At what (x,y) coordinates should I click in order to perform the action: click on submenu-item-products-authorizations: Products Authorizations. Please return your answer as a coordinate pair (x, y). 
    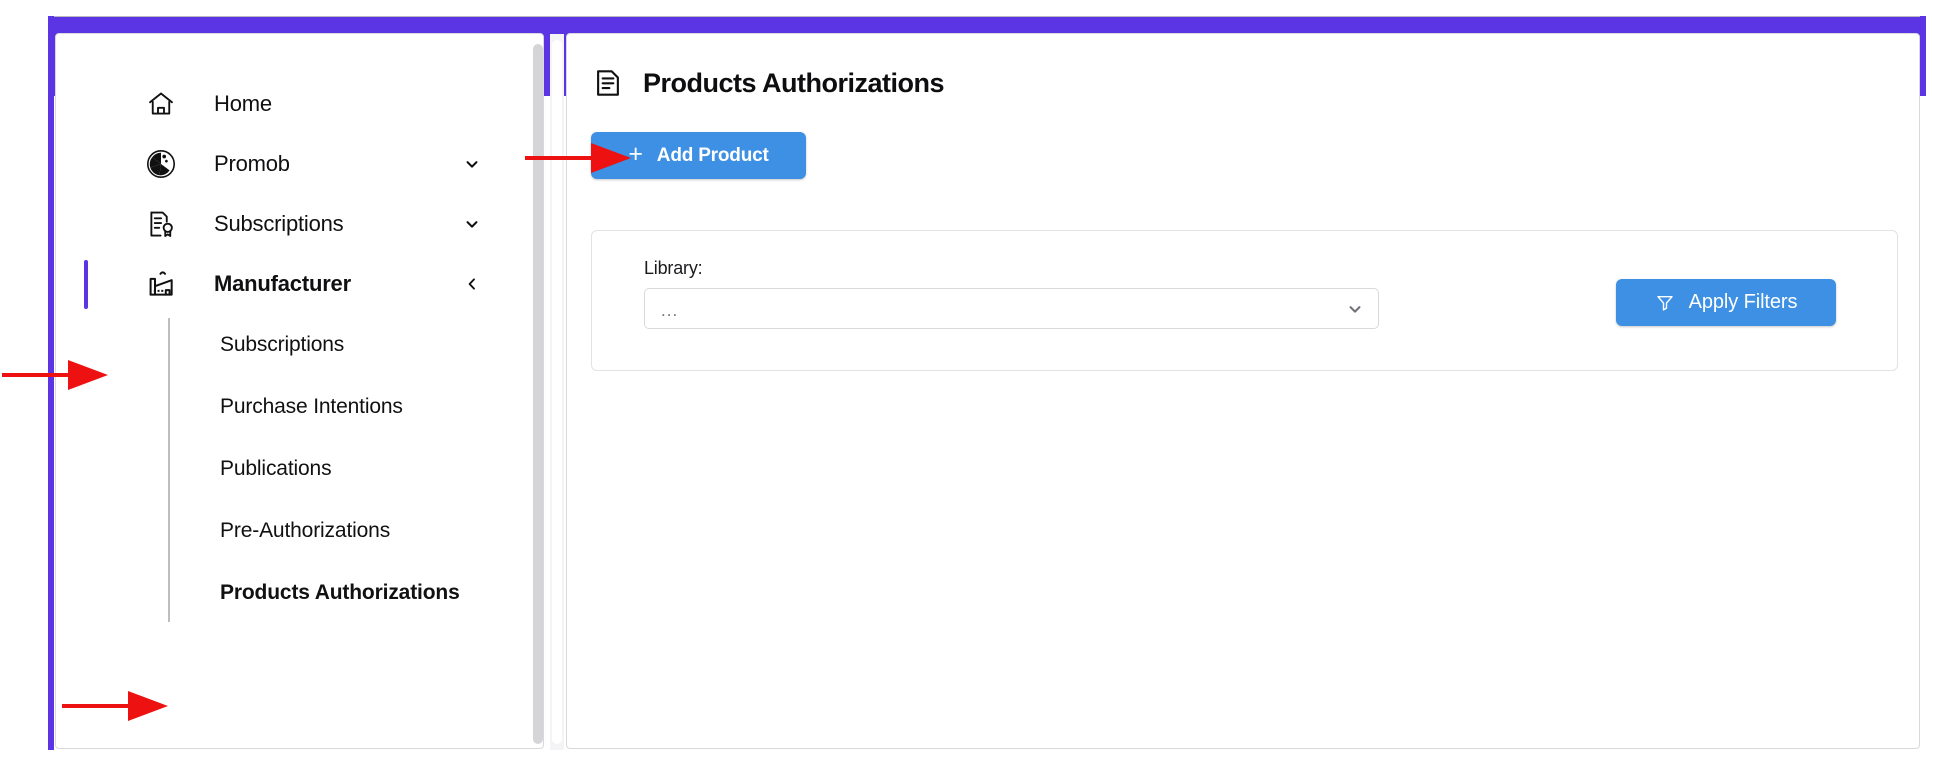
    Looking at the image, I should click on (299, 593).